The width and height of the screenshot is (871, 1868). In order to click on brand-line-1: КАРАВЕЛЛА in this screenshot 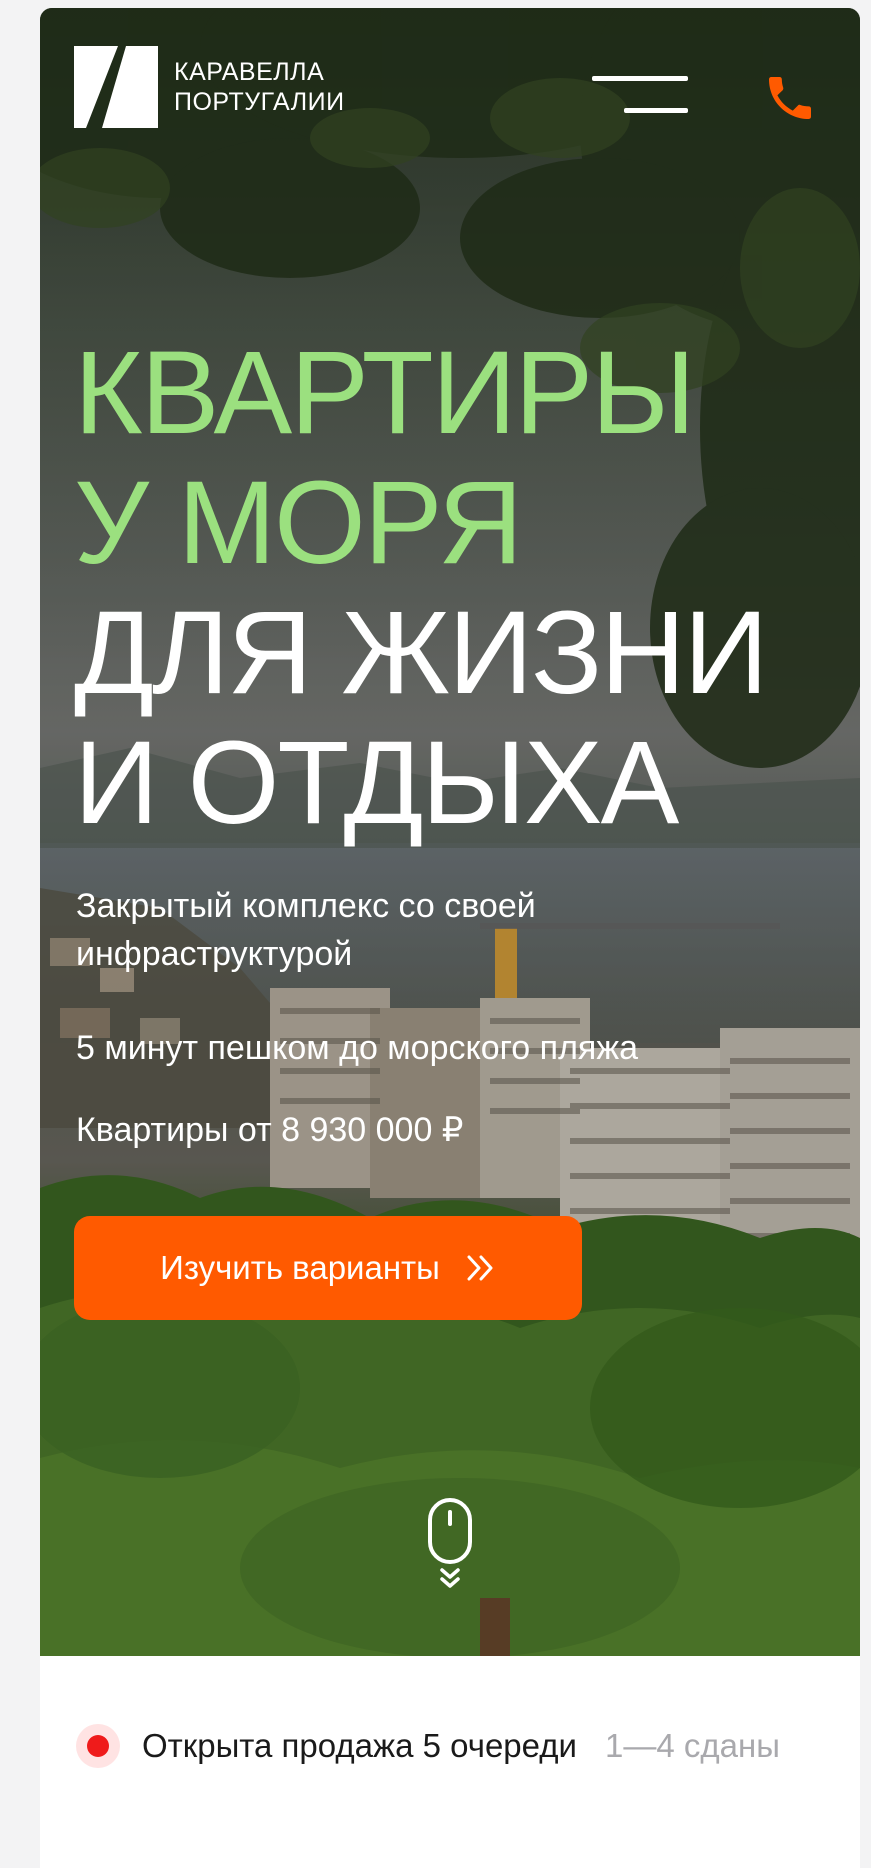, I will do `click(249, 72)`.